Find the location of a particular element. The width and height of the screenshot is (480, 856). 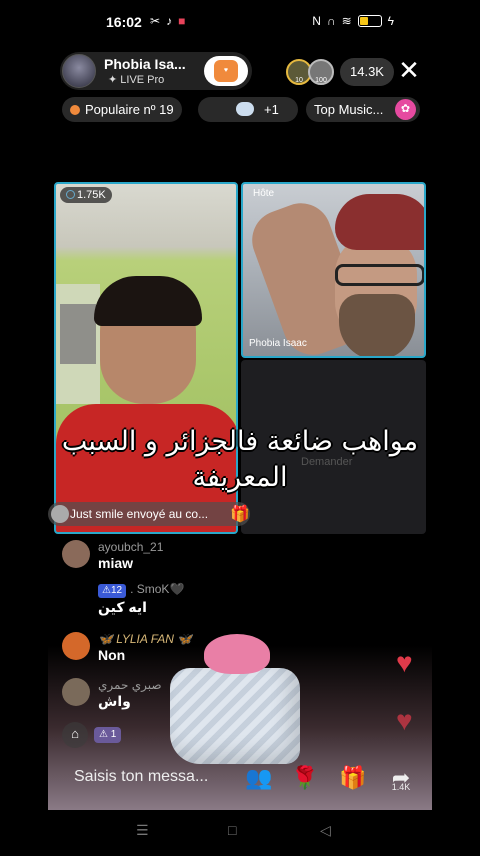

status-bar: 16:02 ✂ ♪ ■ N ∩ ≋ ϟ is located at coordinates (240, 22).